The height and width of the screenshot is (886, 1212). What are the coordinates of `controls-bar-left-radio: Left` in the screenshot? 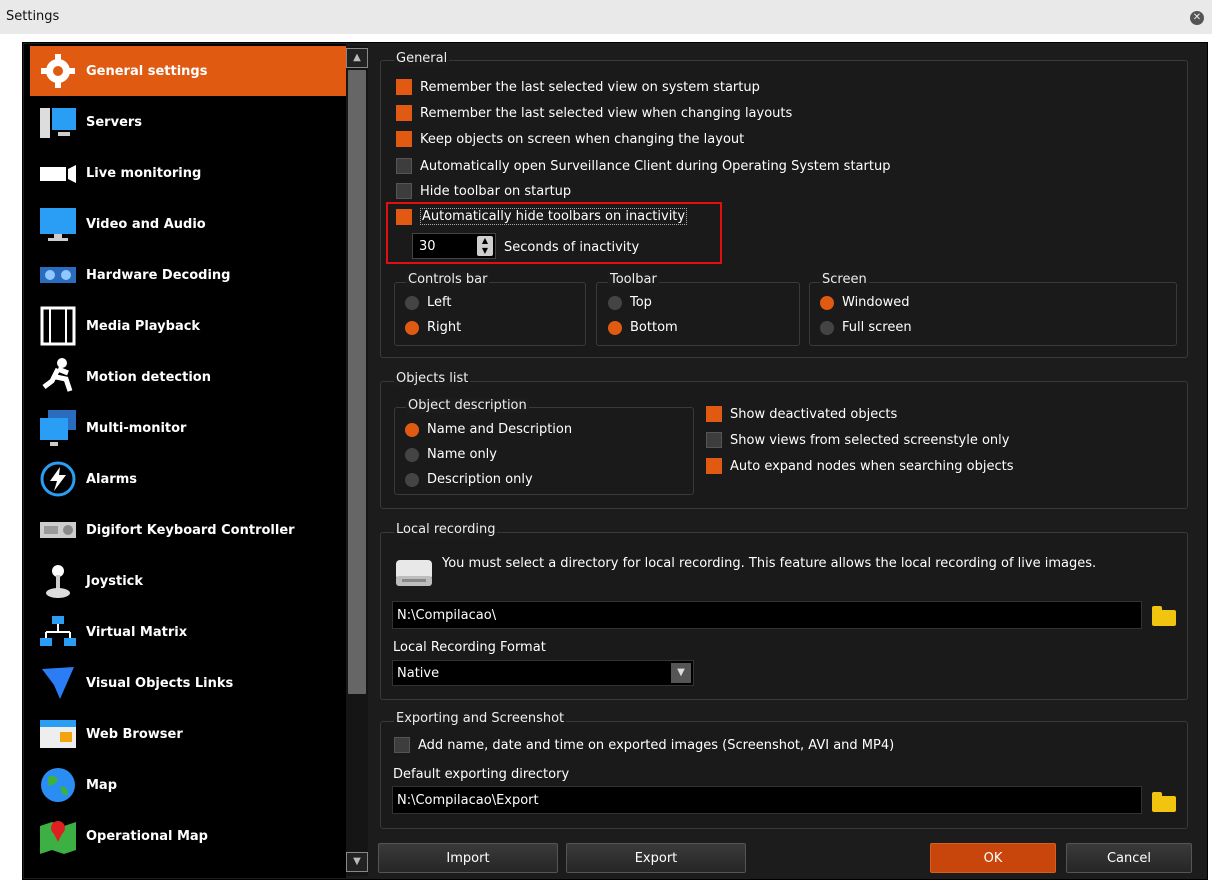 It's located at (428, 302).